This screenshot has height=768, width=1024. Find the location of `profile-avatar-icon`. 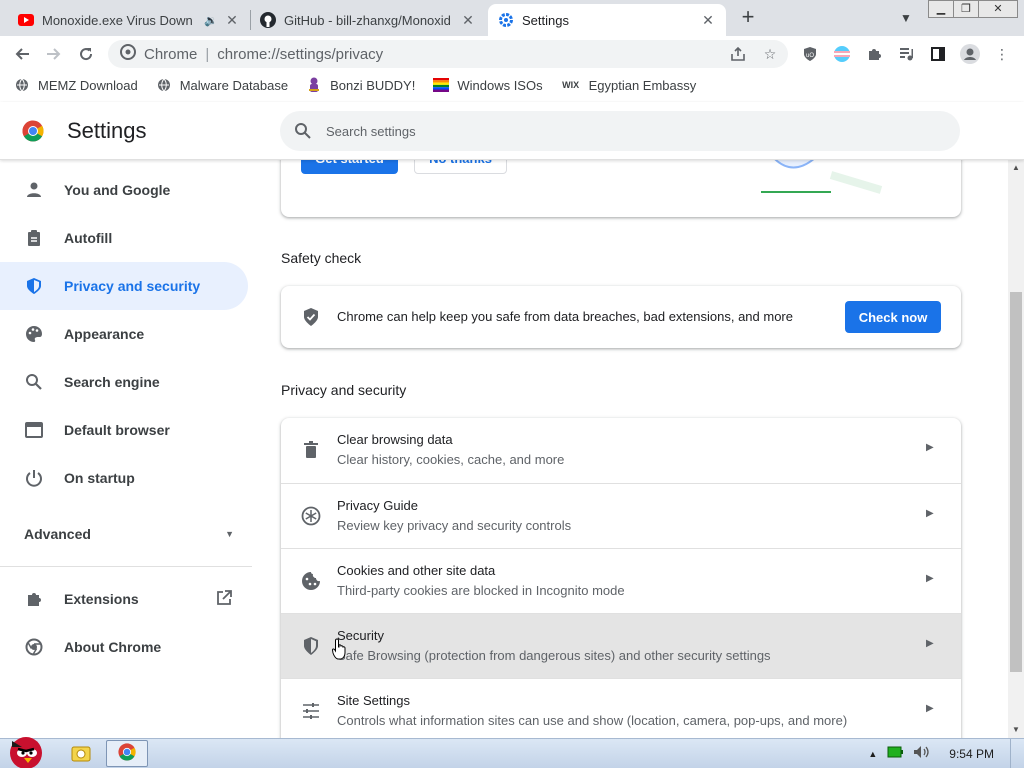

profile-avatar-icon is located at coordinates (970, 54).